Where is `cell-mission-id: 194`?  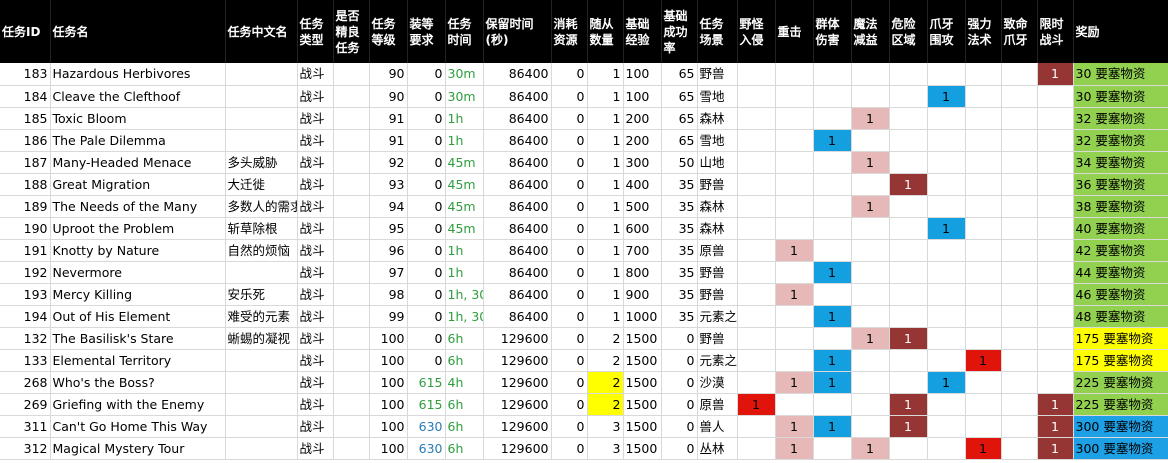 cell-mission-id: 194 is located at coordinates (25, 316).